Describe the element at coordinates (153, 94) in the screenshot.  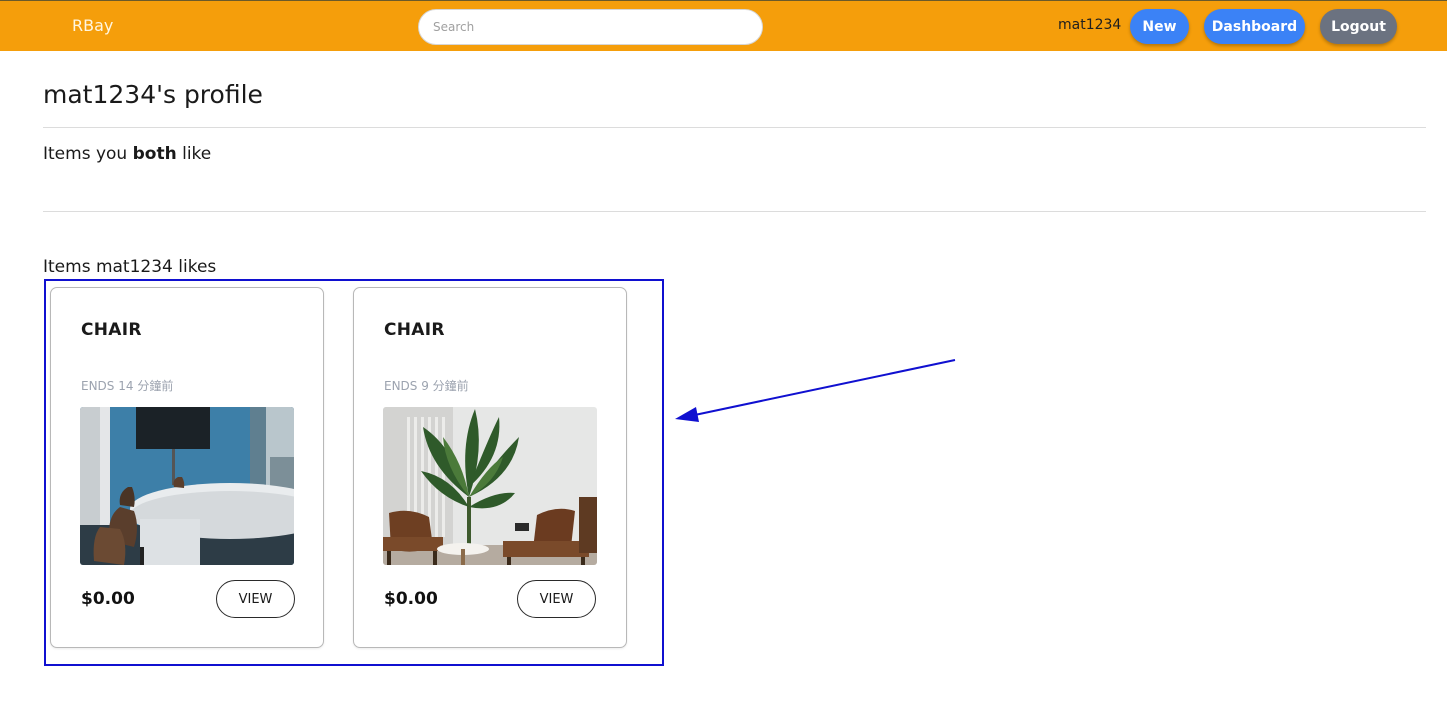
I see `page-title: mat1234's profile` at that location.